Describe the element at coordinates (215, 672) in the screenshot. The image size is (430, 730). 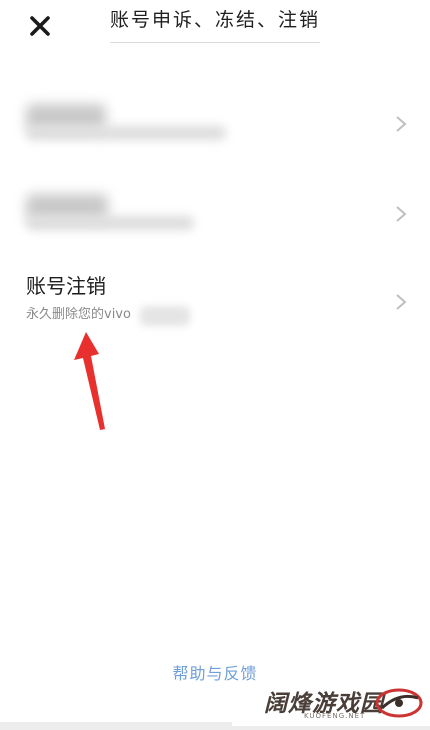
I see `help-feedback-link: 帮助与反馈` at that location.